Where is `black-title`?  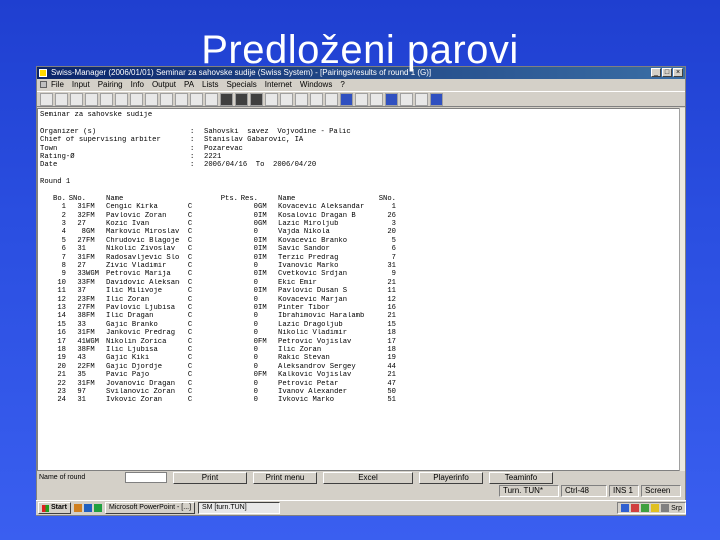
black-title is located at coordinates (268, 266).